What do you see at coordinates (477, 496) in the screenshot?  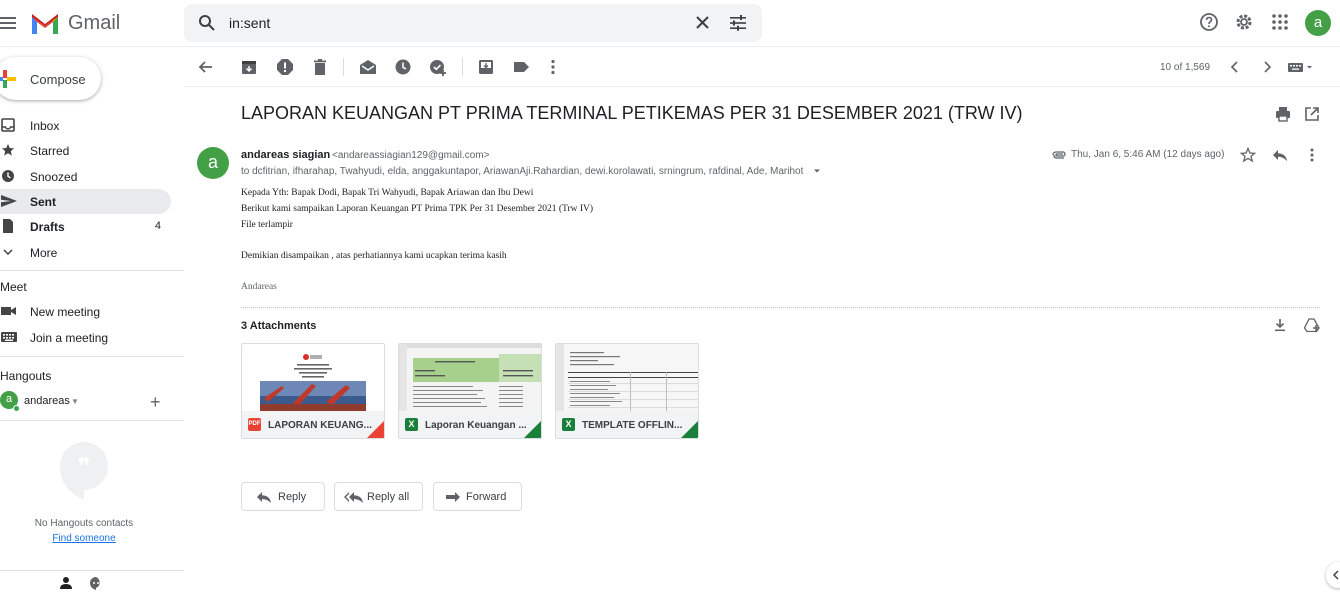 I see `forward-button: Forward` at bounding box center [477, 496].